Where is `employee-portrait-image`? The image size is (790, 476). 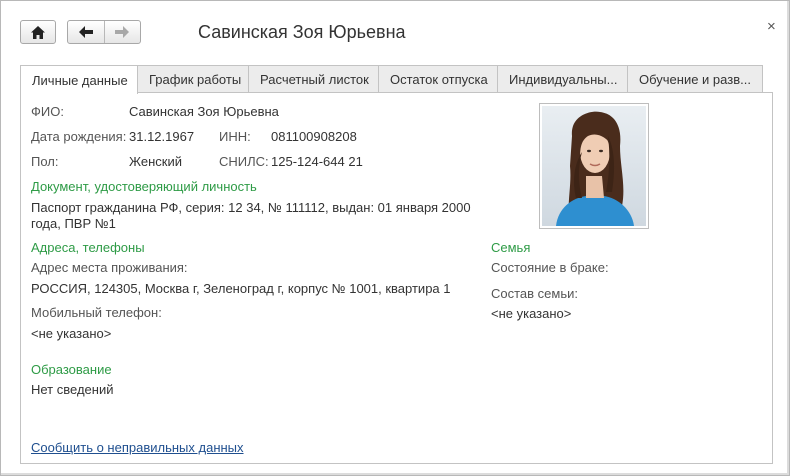
employee-portrait-image is located at coordinates (594, 166).